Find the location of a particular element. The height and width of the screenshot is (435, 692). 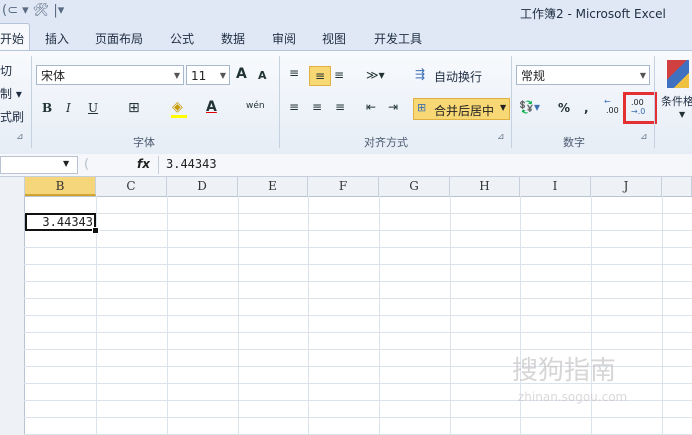

align-middle-icon: ≡ is located at coordinates (320, 76).